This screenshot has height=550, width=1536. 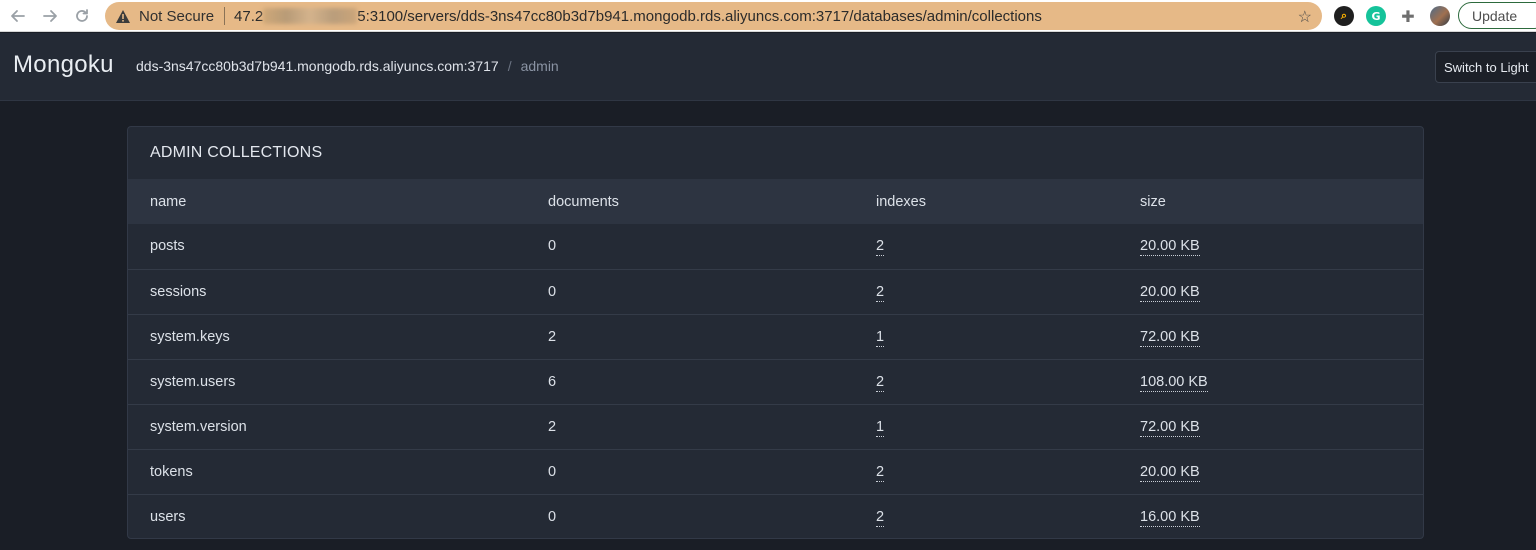 What do you see at coordinates (167, 246) in the screenshot?
I see `collection-name-link: posts` at bounding box center [167, 246].